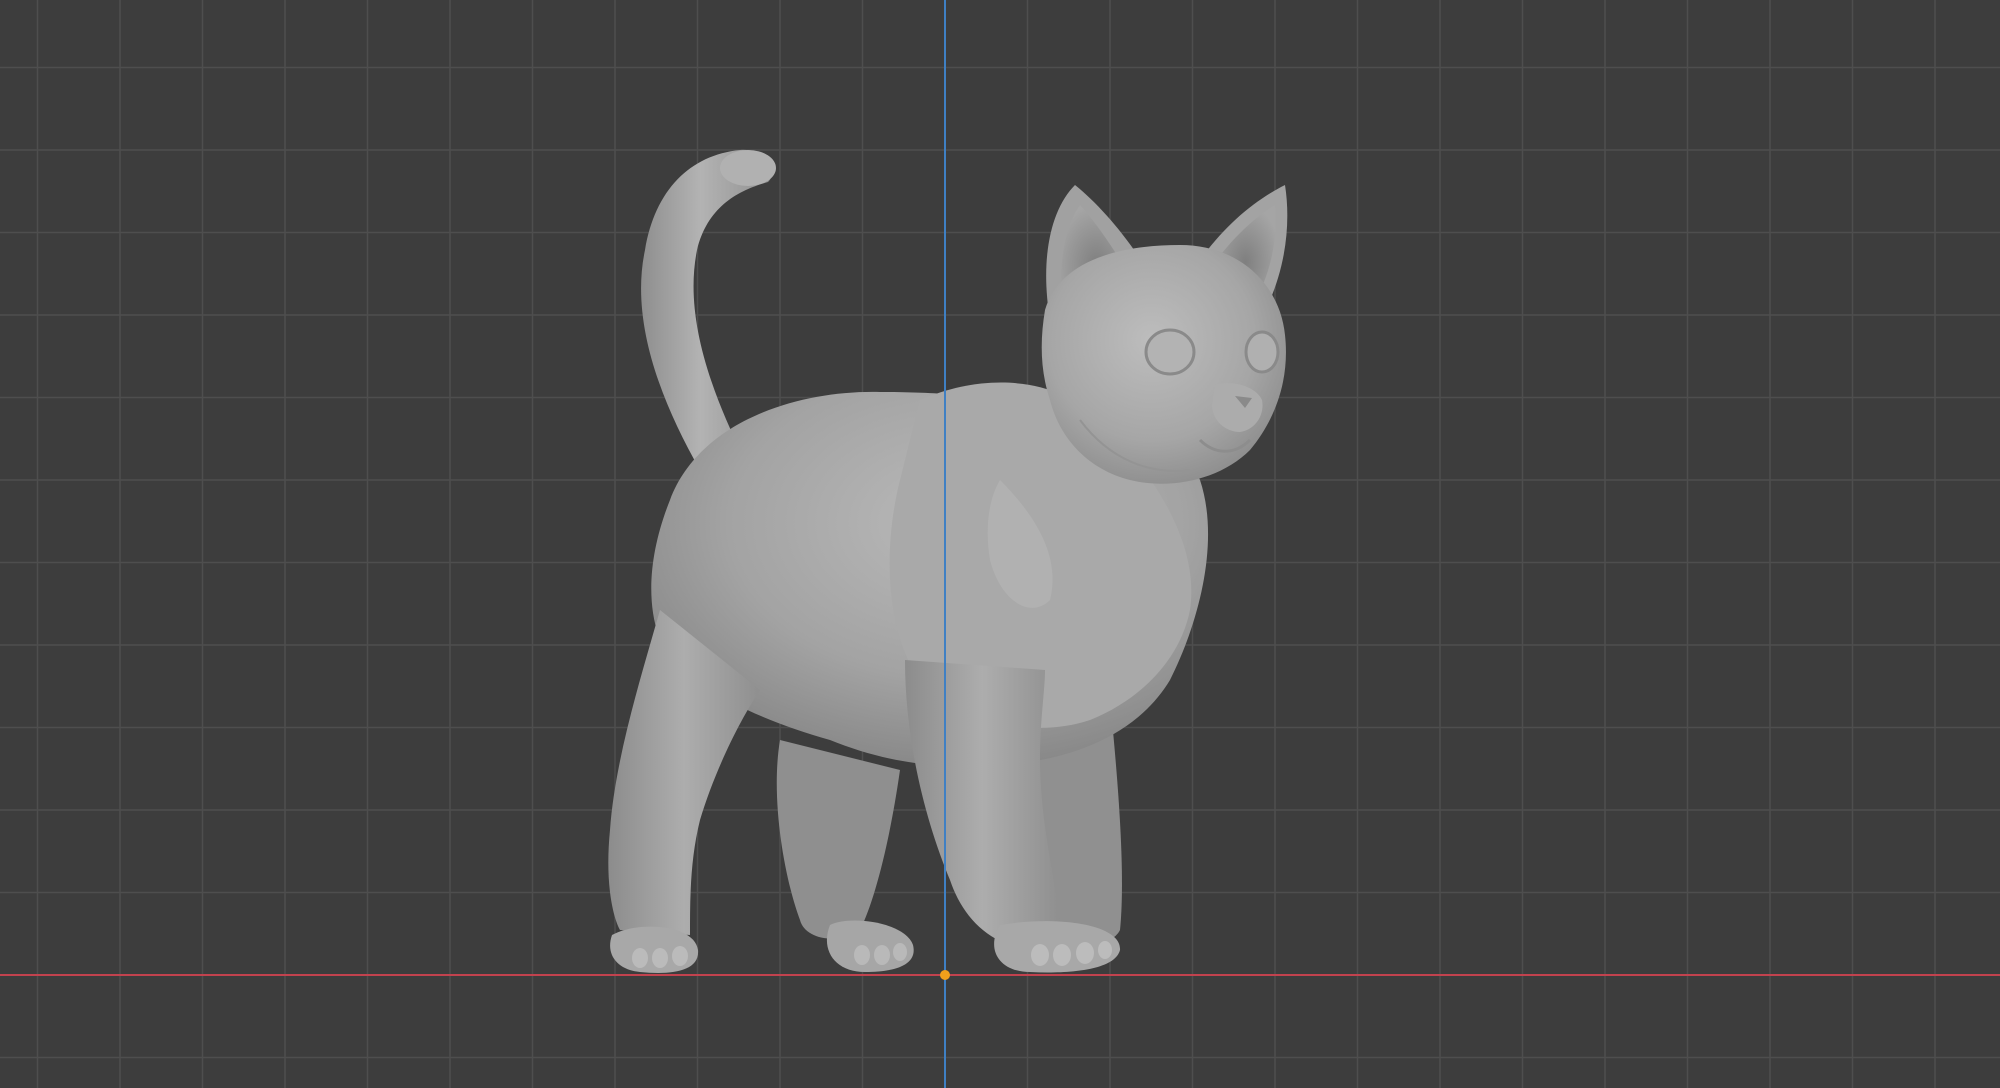  What do you see at coordinates (748, 168) in the screenshot?
I see `cat-tail-tip` at bounding box center [748, 168].